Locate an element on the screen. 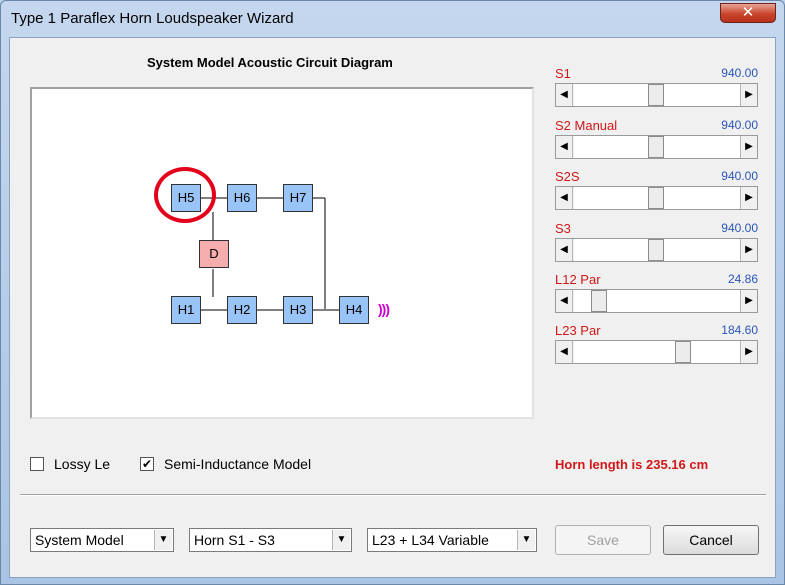  s2-manual-slider: ◀ ▶ is located at coordinates (656, 147).